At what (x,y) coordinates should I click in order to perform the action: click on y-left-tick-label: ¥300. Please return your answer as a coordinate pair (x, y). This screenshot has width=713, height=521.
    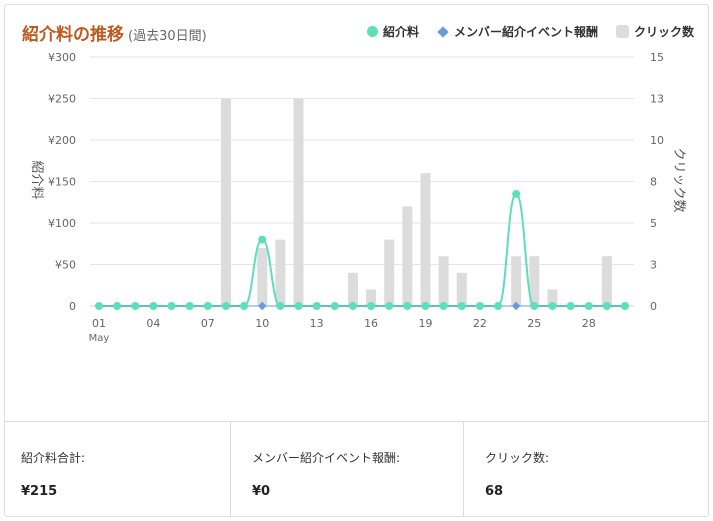
    Looking at the image, I should click on (62, 57).